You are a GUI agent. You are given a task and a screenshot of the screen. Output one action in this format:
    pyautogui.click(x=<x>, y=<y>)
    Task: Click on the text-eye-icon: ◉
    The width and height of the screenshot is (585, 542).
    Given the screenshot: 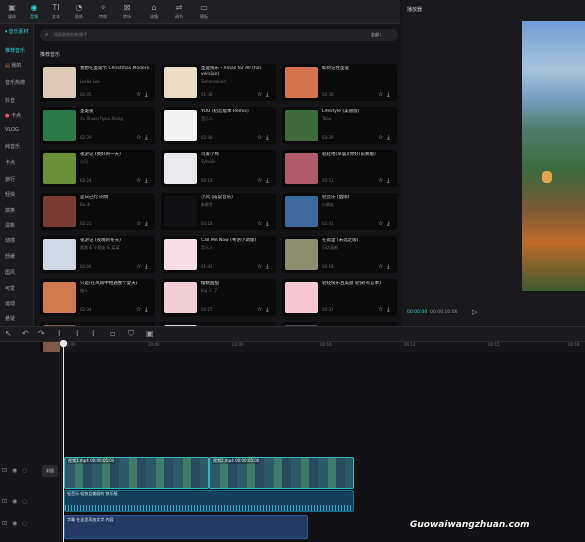 What is the action you would take?
    pyautogui.click(x=14, y=523)
    